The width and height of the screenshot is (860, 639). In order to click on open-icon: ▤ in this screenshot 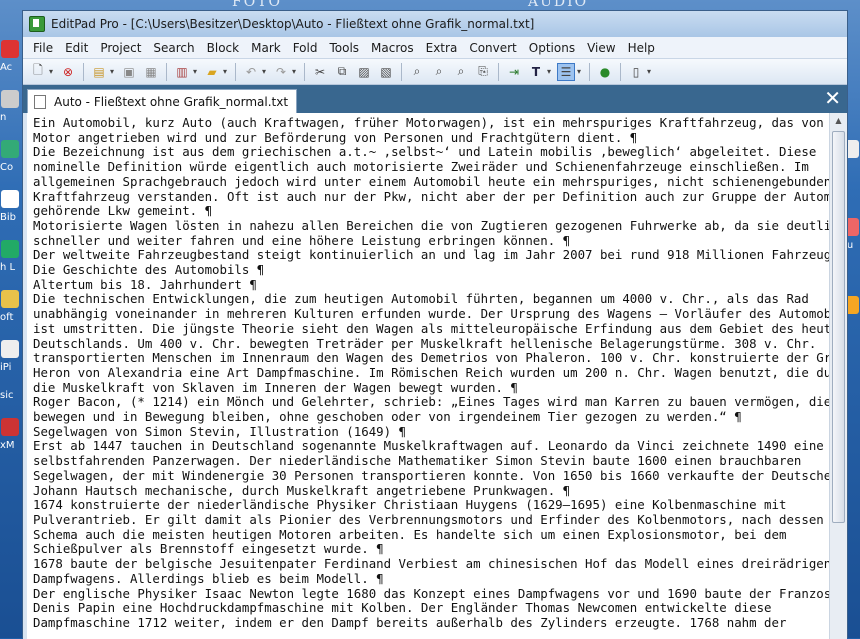, I will do `click(99, 72)`.